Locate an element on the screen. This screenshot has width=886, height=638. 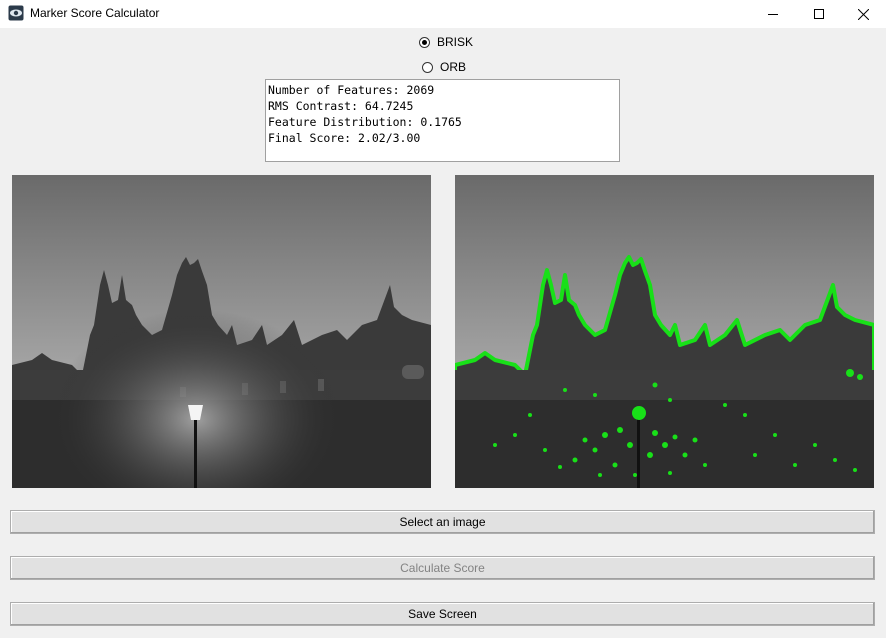
radio-orb-label: ORB is located at coordinates (453, 67).